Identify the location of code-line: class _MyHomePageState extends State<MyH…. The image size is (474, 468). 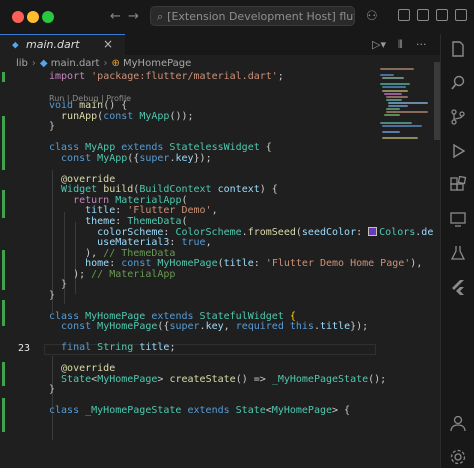
(199, 411).